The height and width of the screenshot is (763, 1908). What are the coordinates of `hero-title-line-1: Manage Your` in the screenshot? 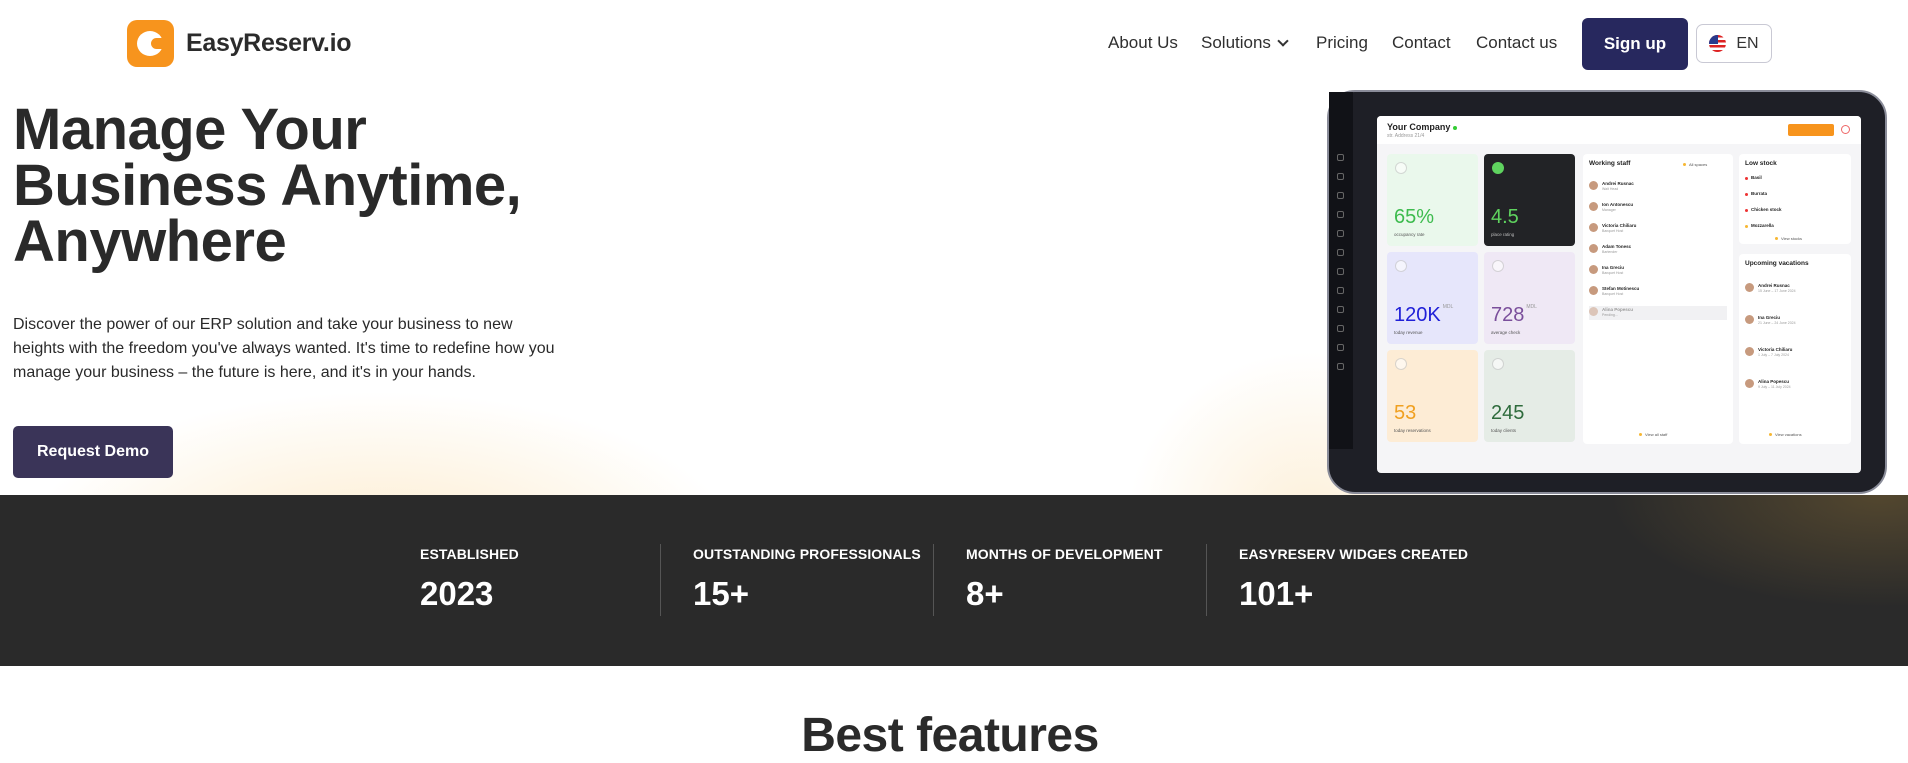 It's located at (190, 129).